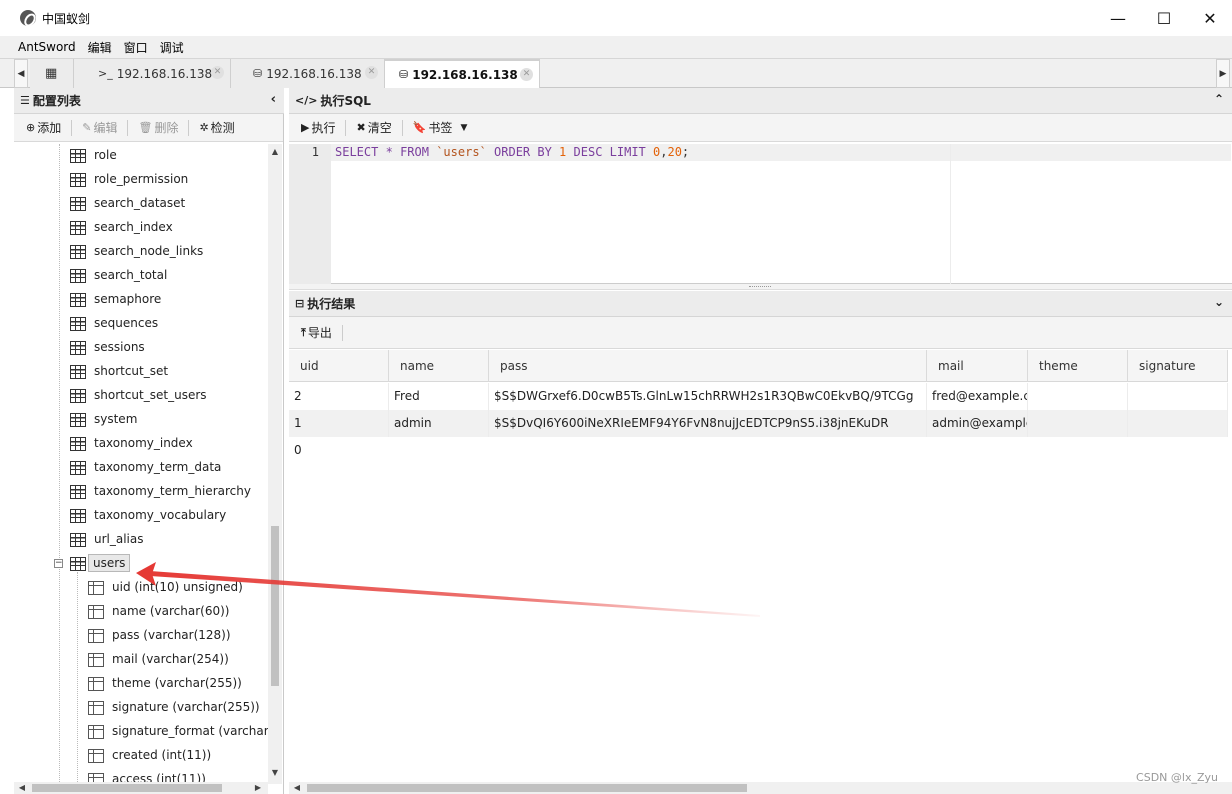 The image size is (1232, 794). What do you see at coordinates (141, 276) in the screenshot?
I see `tree-item-table: search_total` at bounding box center [141, 276].